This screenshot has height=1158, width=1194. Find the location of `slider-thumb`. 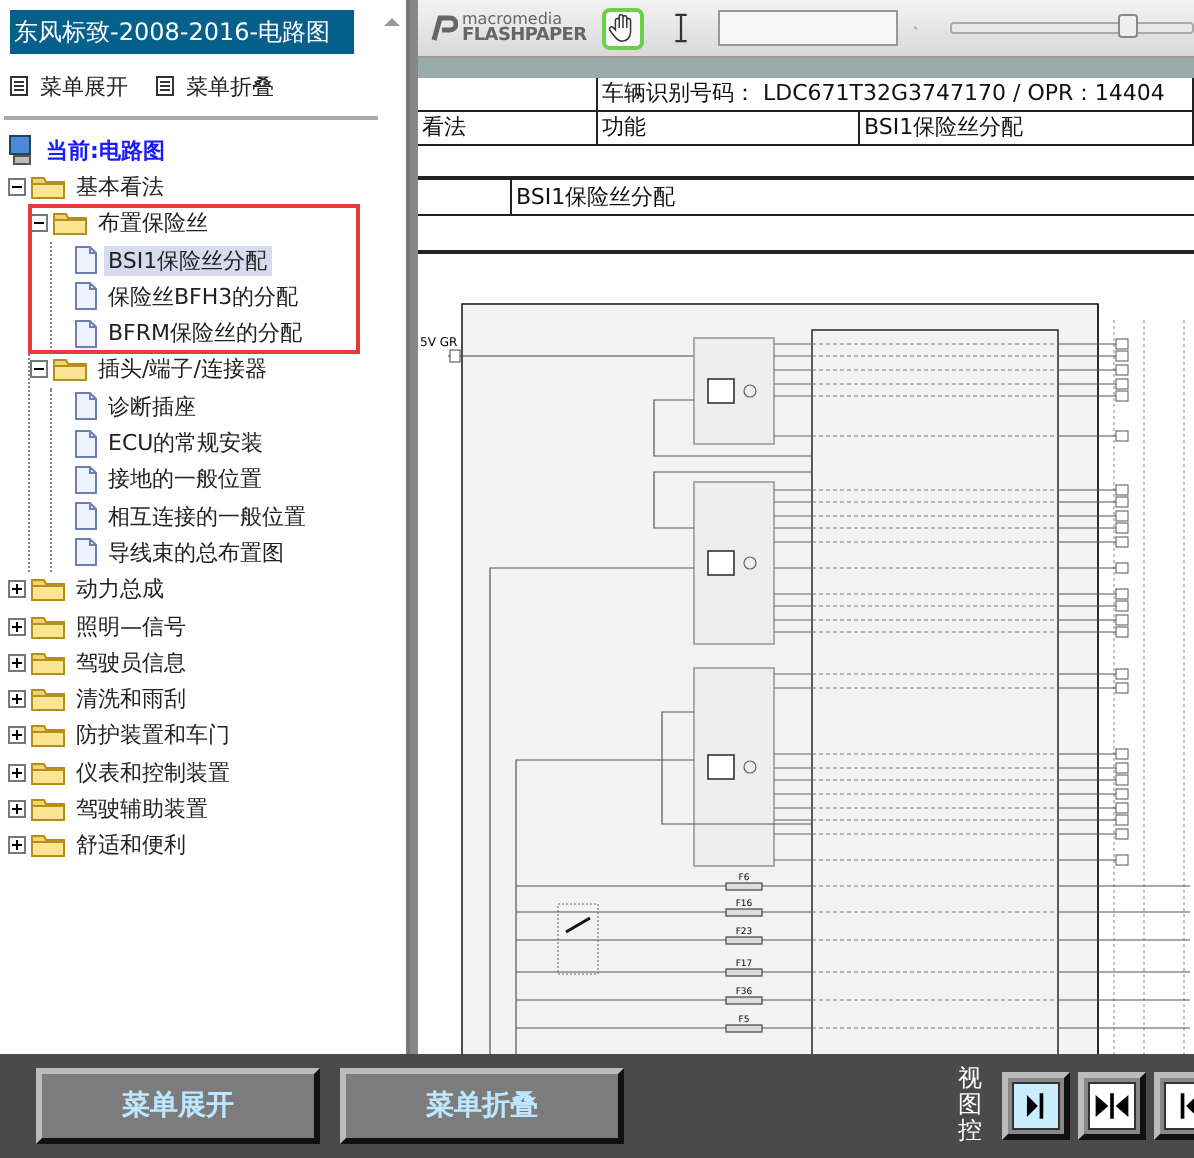

slider-thumb is located at coordinates (1127, 26).